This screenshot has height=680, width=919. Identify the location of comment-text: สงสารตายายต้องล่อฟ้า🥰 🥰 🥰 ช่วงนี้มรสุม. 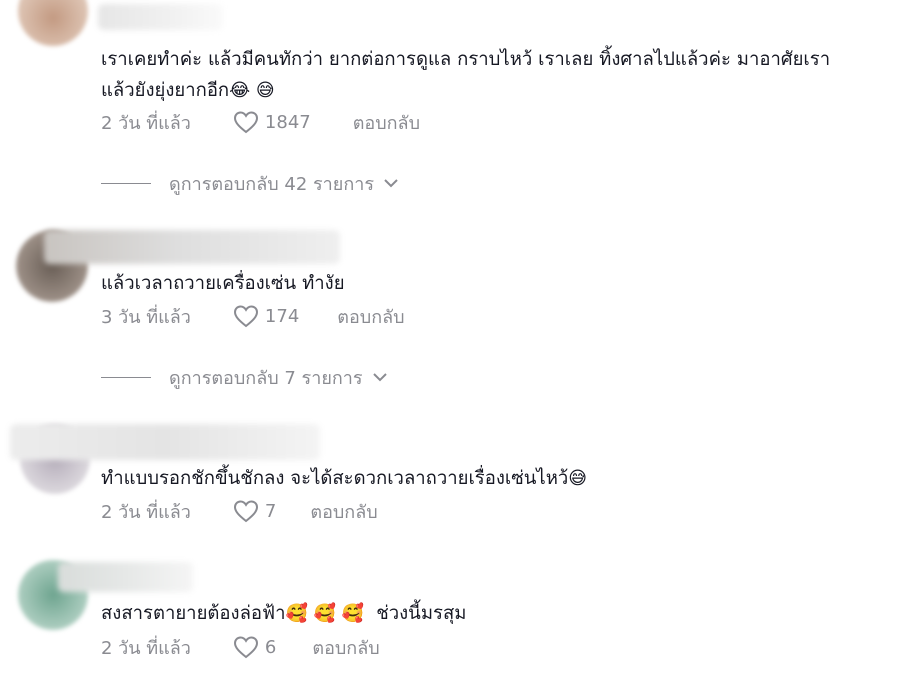
(284, 613).